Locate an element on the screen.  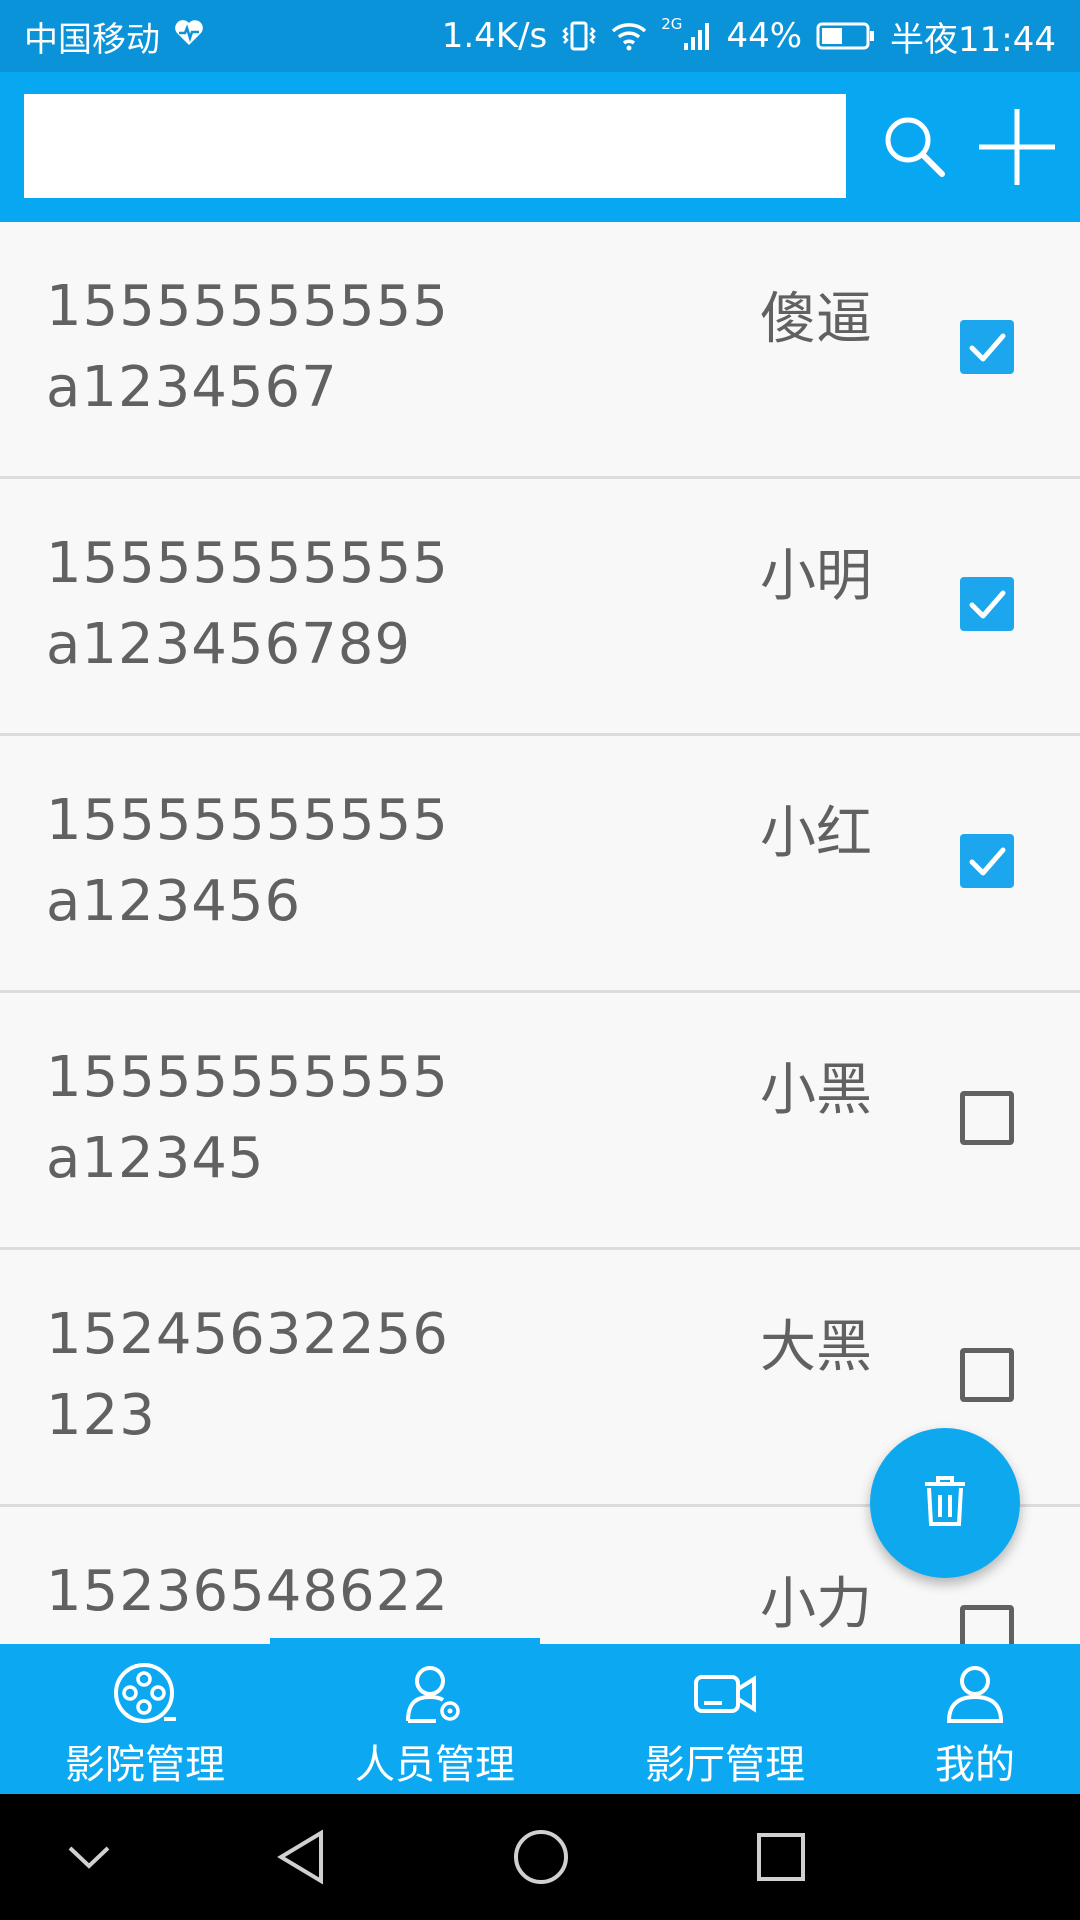
search-button is located at coordinates (915, 149).